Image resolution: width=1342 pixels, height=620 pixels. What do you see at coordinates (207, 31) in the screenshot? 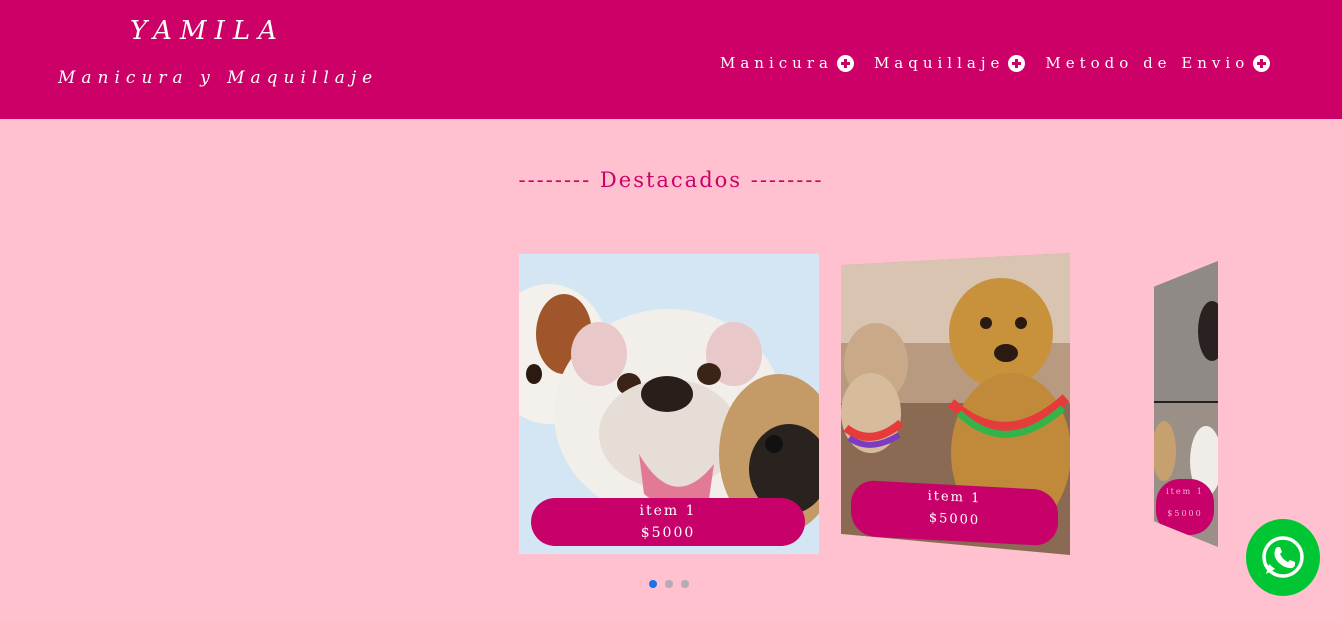
I see `brand-title: YAMILA` at bounding box center [207, 31].